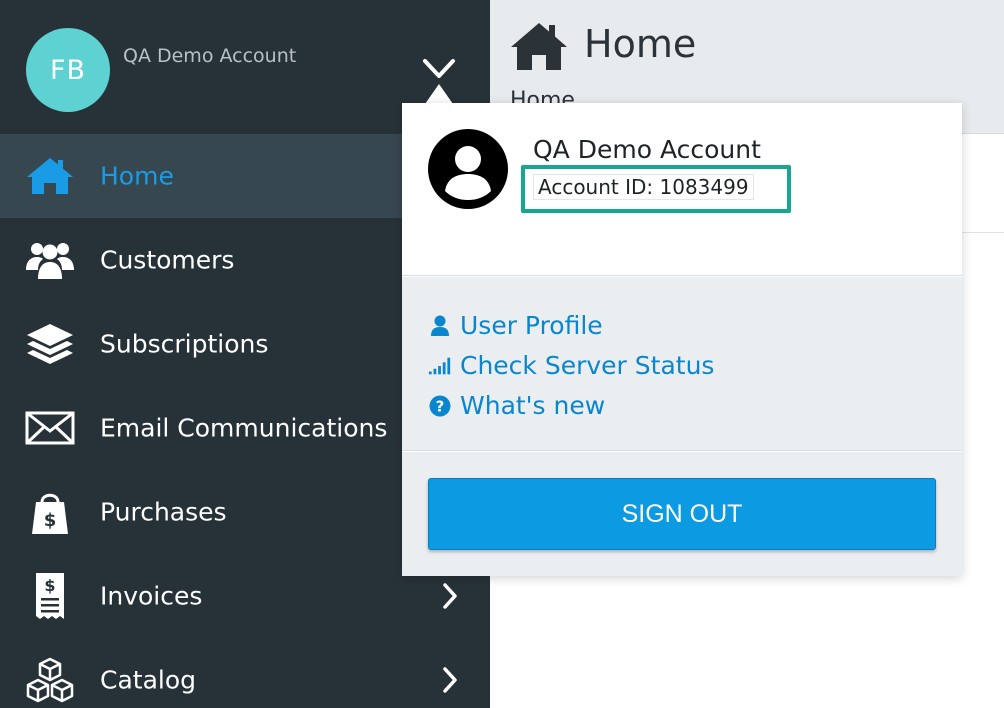 The height and width of the screenshot is (708, 1004). What do you see at coordinates (50, 596) in the screenshot?
I see `receipt-icon: $` at bounding box center [50, 596].